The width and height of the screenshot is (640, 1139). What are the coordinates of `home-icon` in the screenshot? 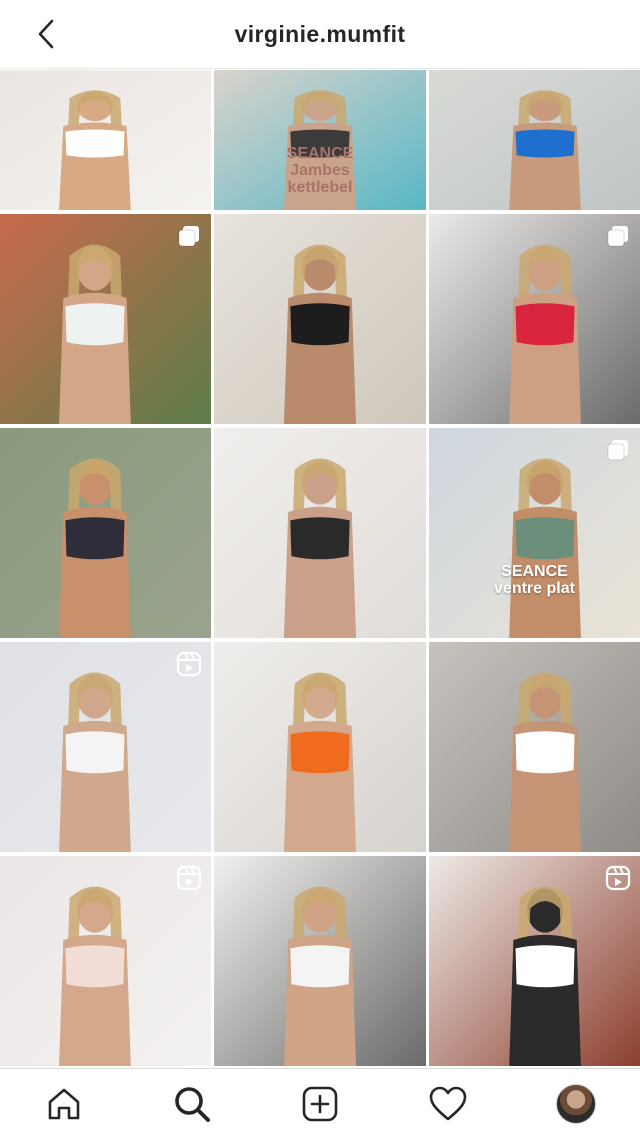 It's located at (64, 1104).